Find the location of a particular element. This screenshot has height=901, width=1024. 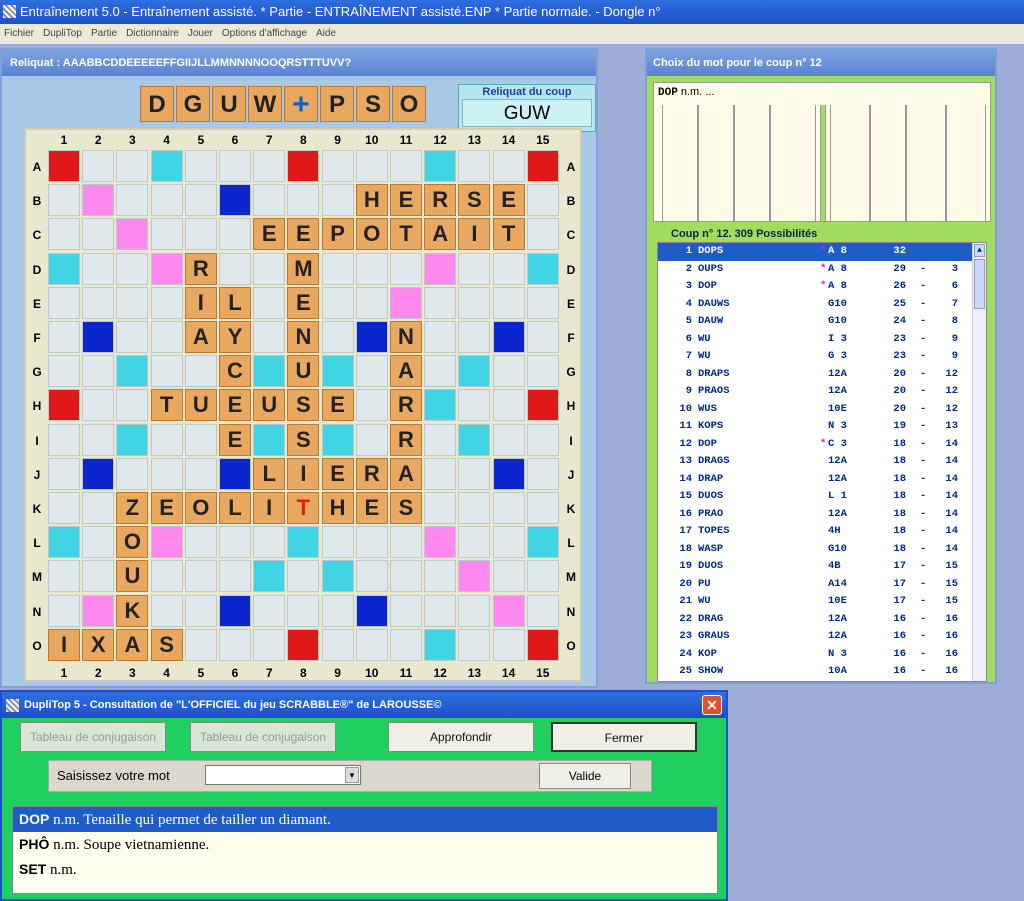

rack-tile: O is located at coordinates (409, 104).